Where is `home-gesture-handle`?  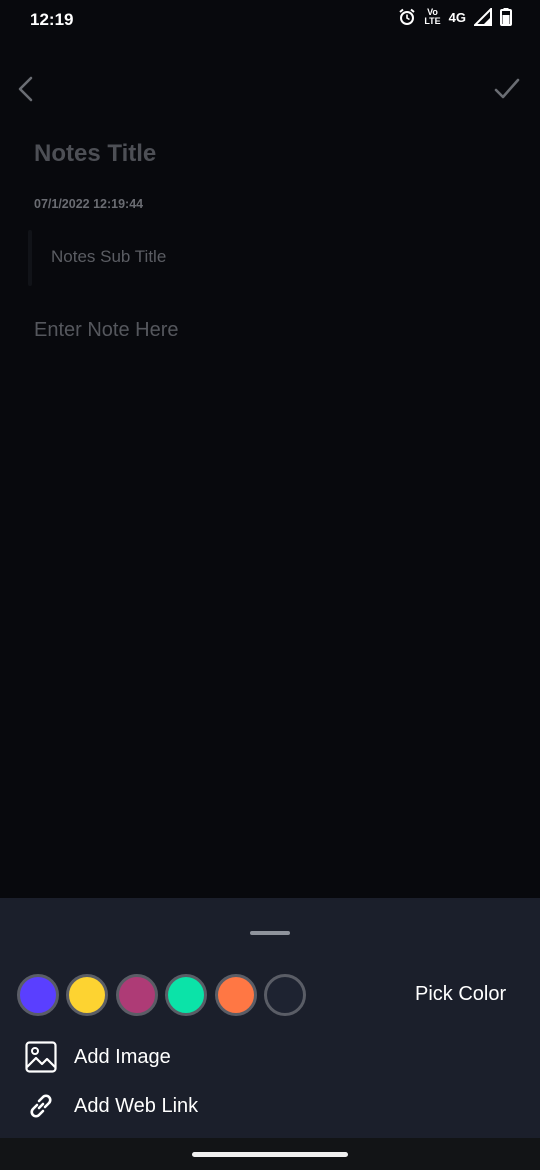
home-gesture-handle is located at coordinates (270, 1154).